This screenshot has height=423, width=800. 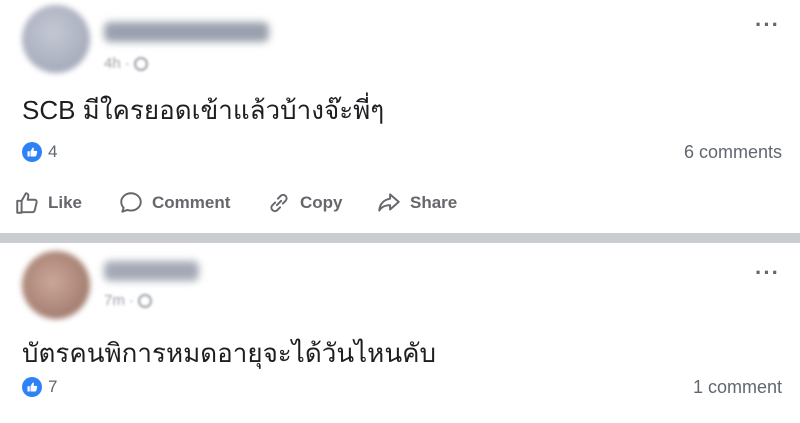 I want to click on post-meta: 4h ·, so click(x=126, y=63).